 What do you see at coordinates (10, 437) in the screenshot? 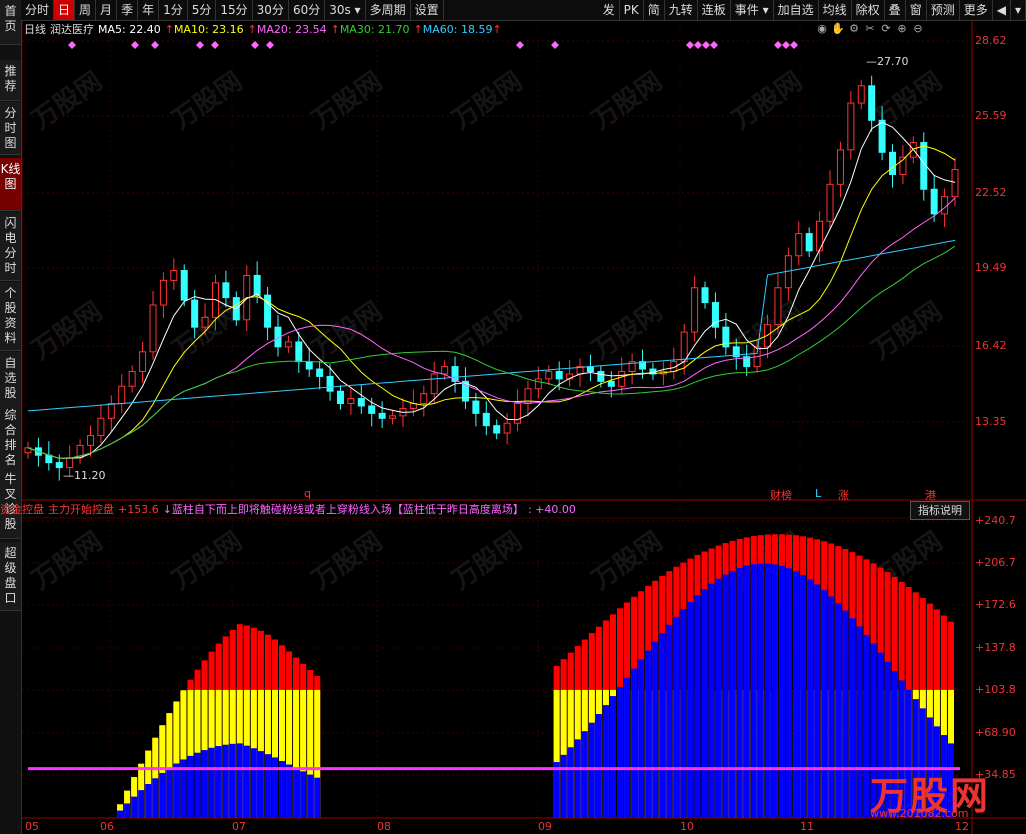
I see `sidebar-item-7: 综合排名` at bounding box center [10, 437].